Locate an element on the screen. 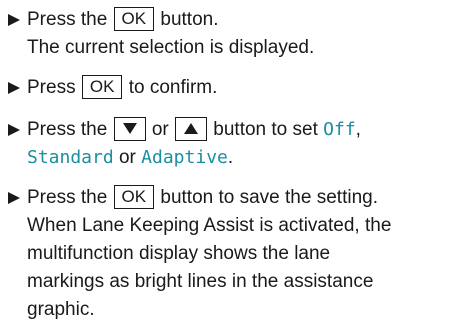 The width and height of the screenshot is (464, 324). down-arrow-key is located at coordinates (129, 129).